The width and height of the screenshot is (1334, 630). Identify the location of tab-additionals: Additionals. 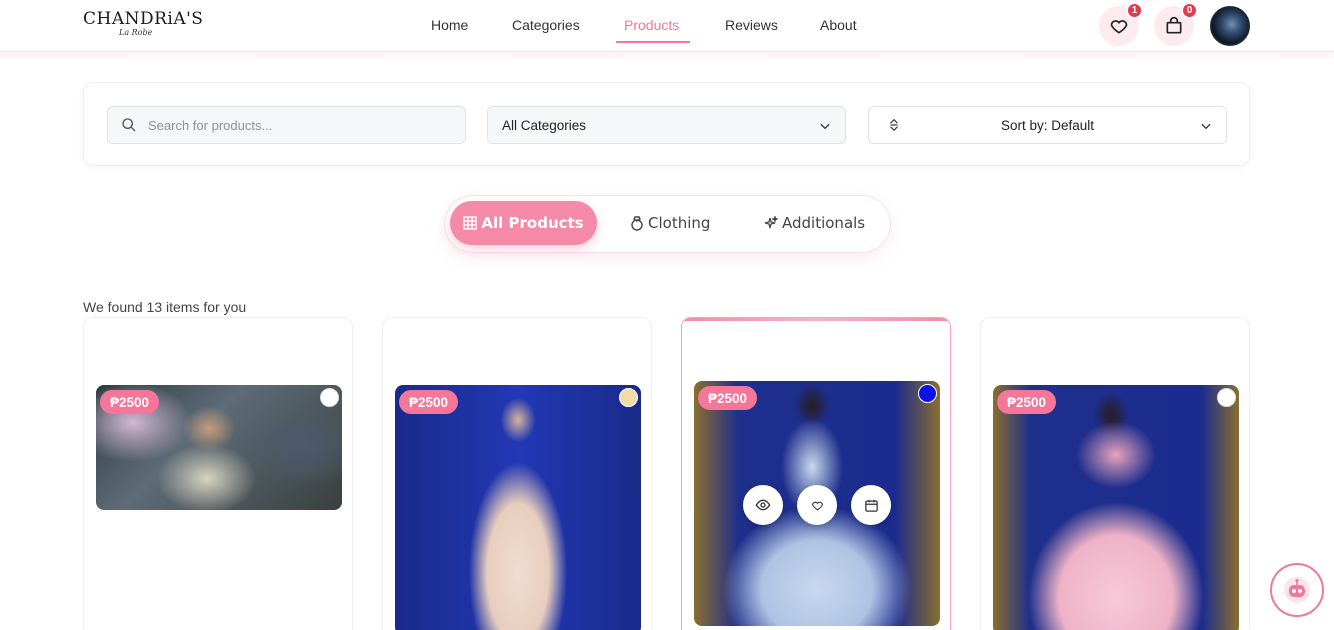
(814, 223).